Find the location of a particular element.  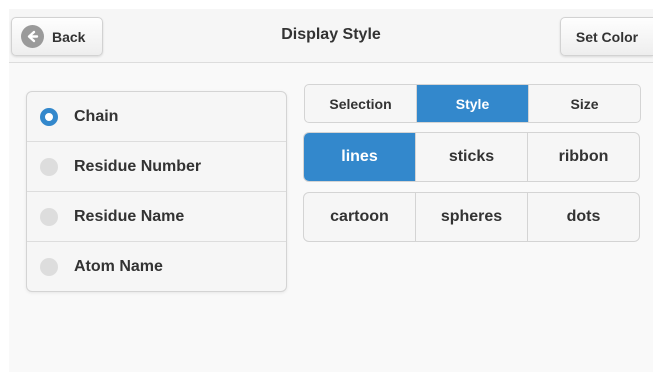

radio-selected-icon is located at coordinates (49, 116).